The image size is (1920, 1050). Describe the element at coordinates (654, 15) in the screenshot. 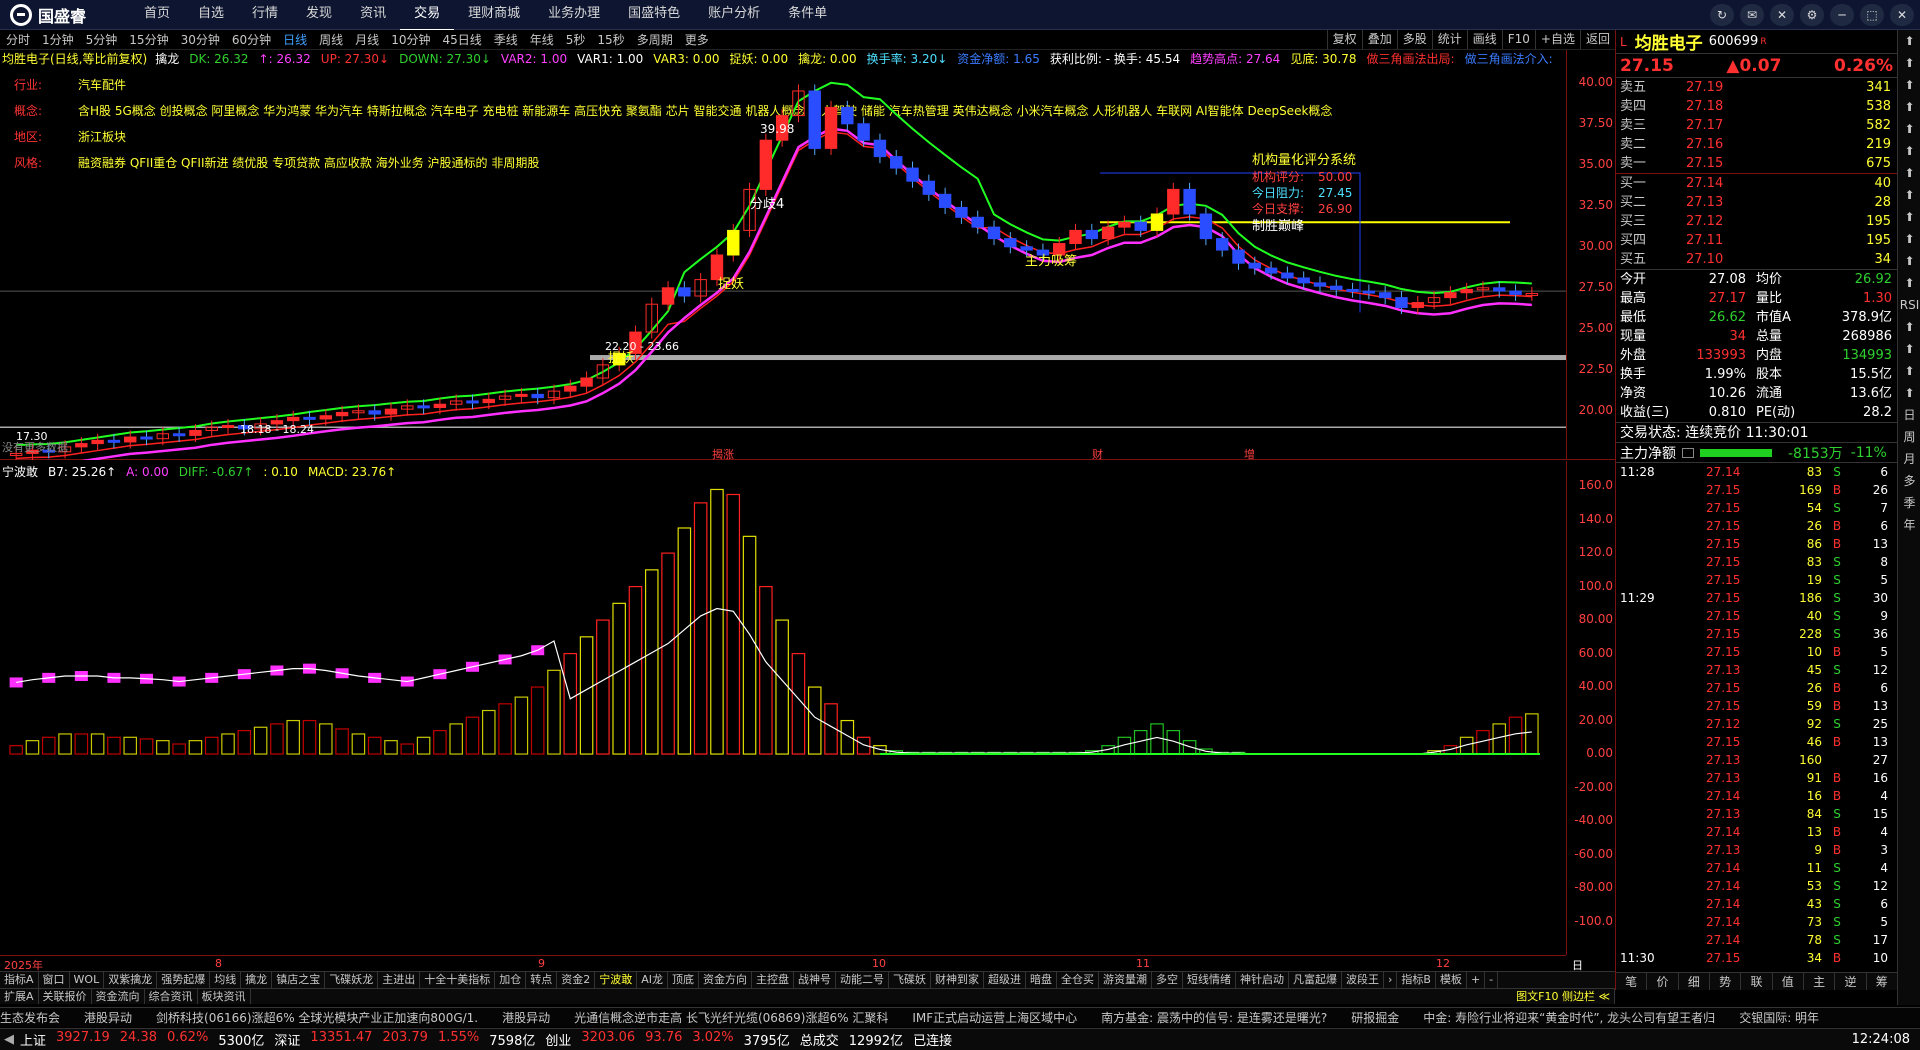

I see `menu-item: 国盛特色` at that location.